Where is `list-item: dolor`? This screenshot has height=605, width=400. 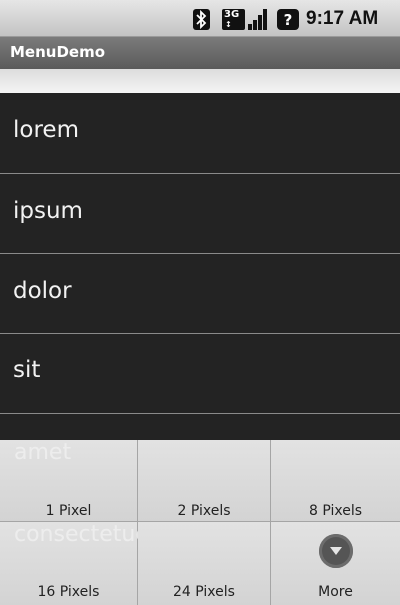
list-item: dolor is located at coordinates (200, 293).